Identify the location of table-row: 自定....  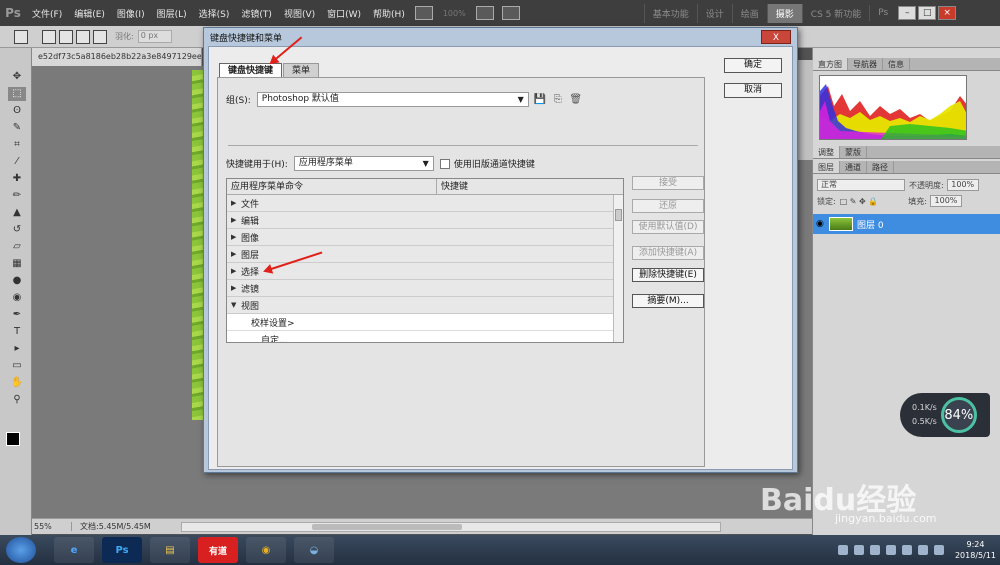
(420, 336).